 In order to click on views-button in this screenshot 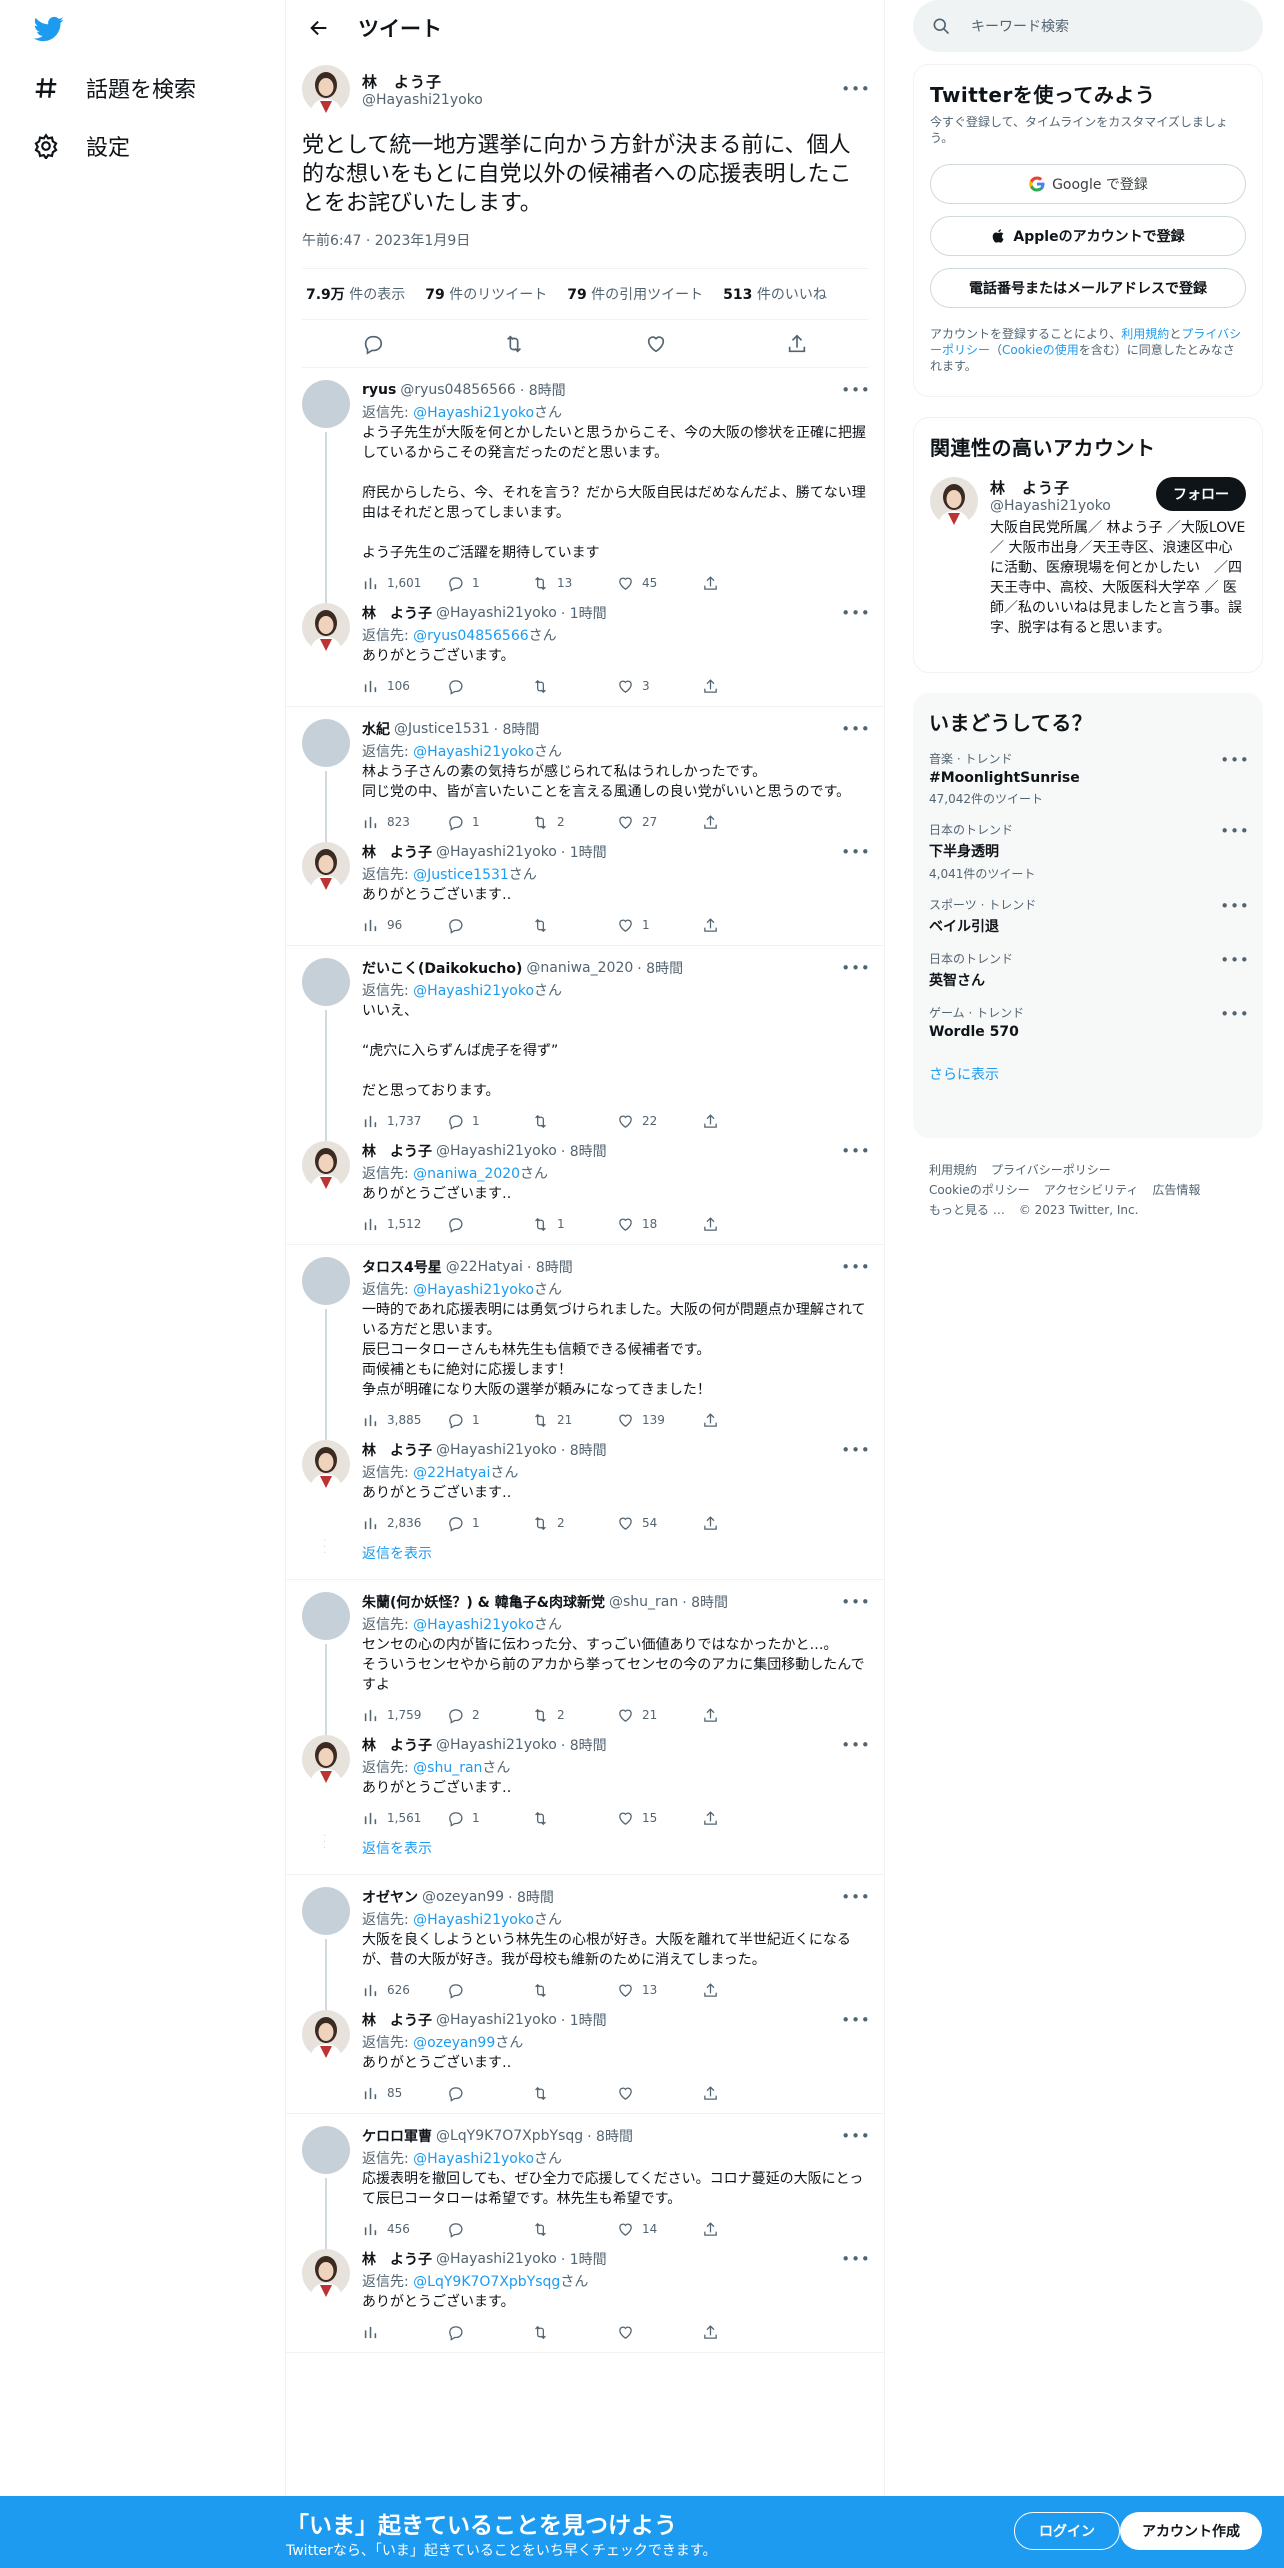, I will do `click(404, 2332)`.